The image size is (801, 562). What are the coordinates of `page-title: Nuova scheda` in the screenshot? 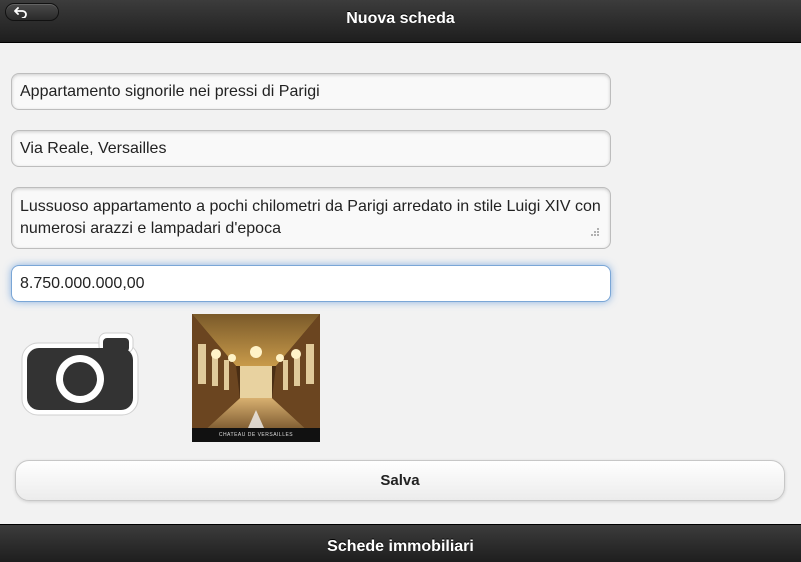 It's located at (400, 18).